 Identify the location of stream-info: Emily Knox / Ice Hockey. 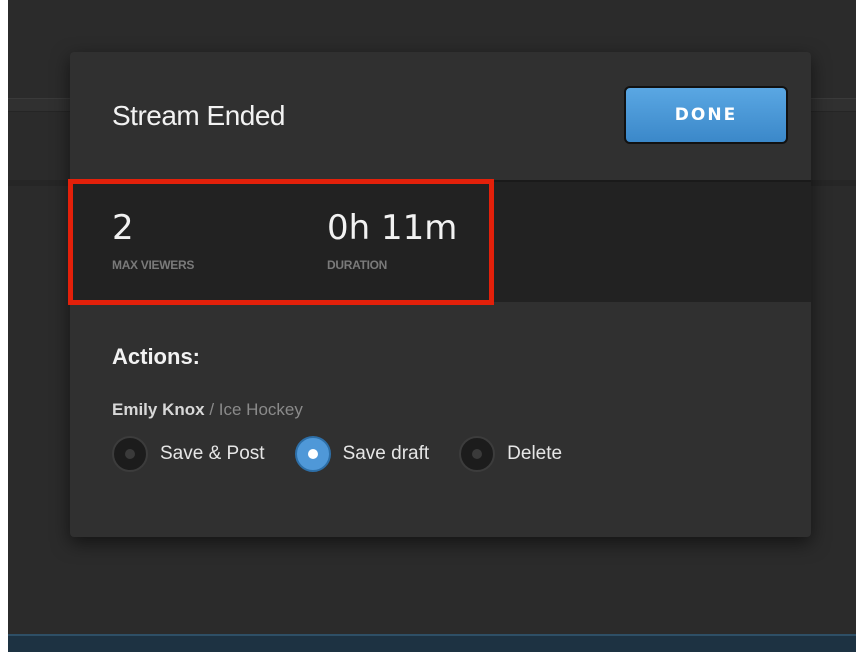
(352, 410).